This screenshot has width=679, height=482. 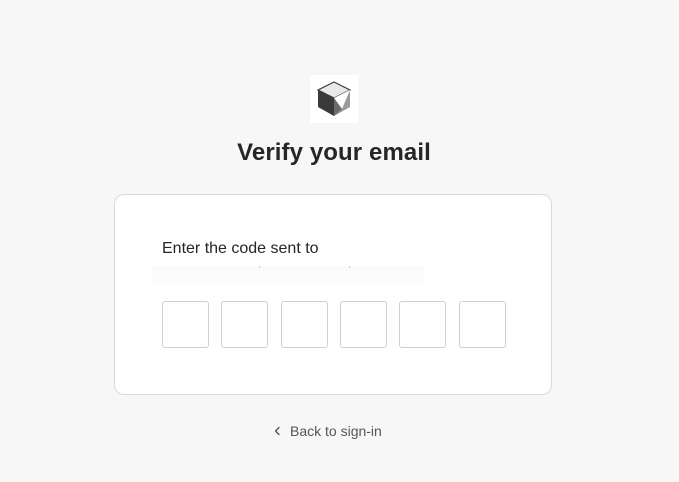 I want to click on back-to-sign-in-link: Back to sign-in, so click(x=327, y=431).